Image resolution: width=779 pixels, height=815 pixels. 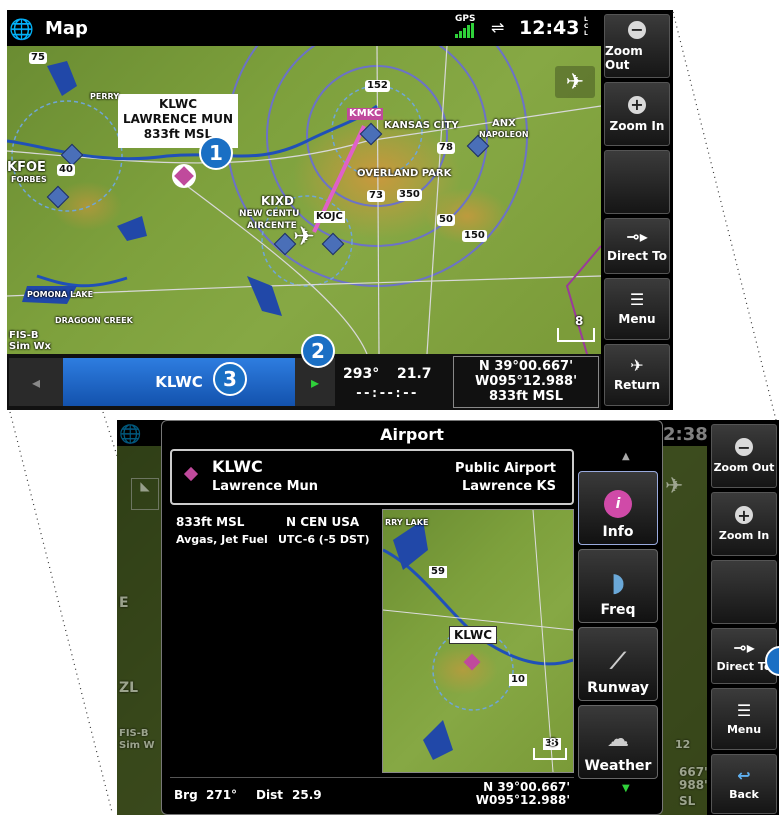 I want to click on bg-sl: SL, so click(x=687, y=801).